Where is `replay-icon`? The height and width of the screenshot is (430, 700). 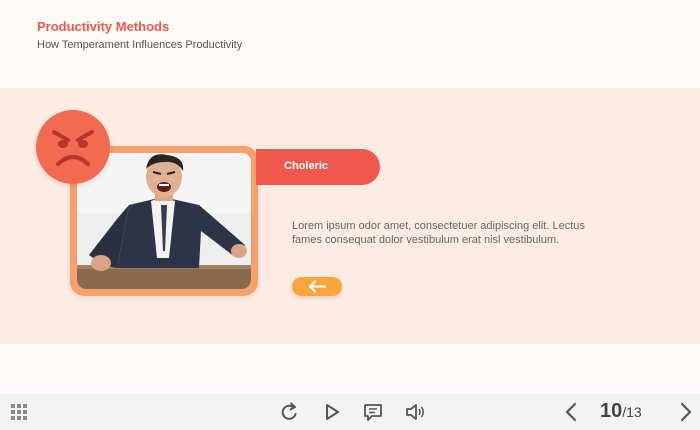
replay-icon is located at coordinates (289, 411).